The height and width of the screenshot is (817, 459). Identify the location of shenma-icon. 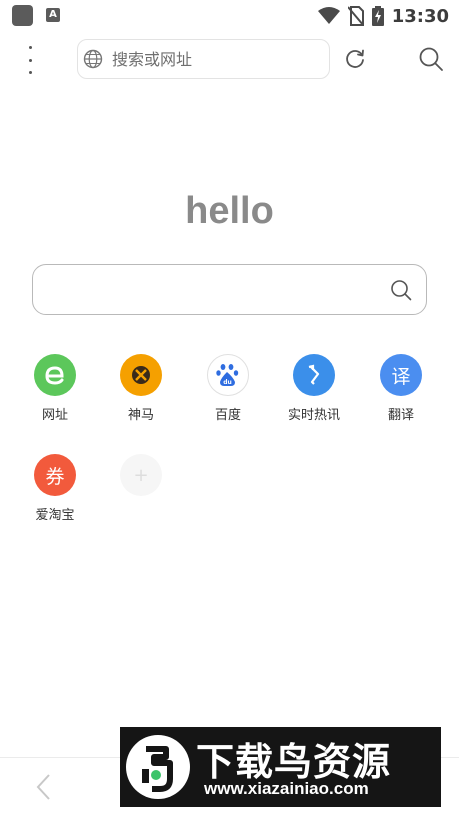
(141, 375).